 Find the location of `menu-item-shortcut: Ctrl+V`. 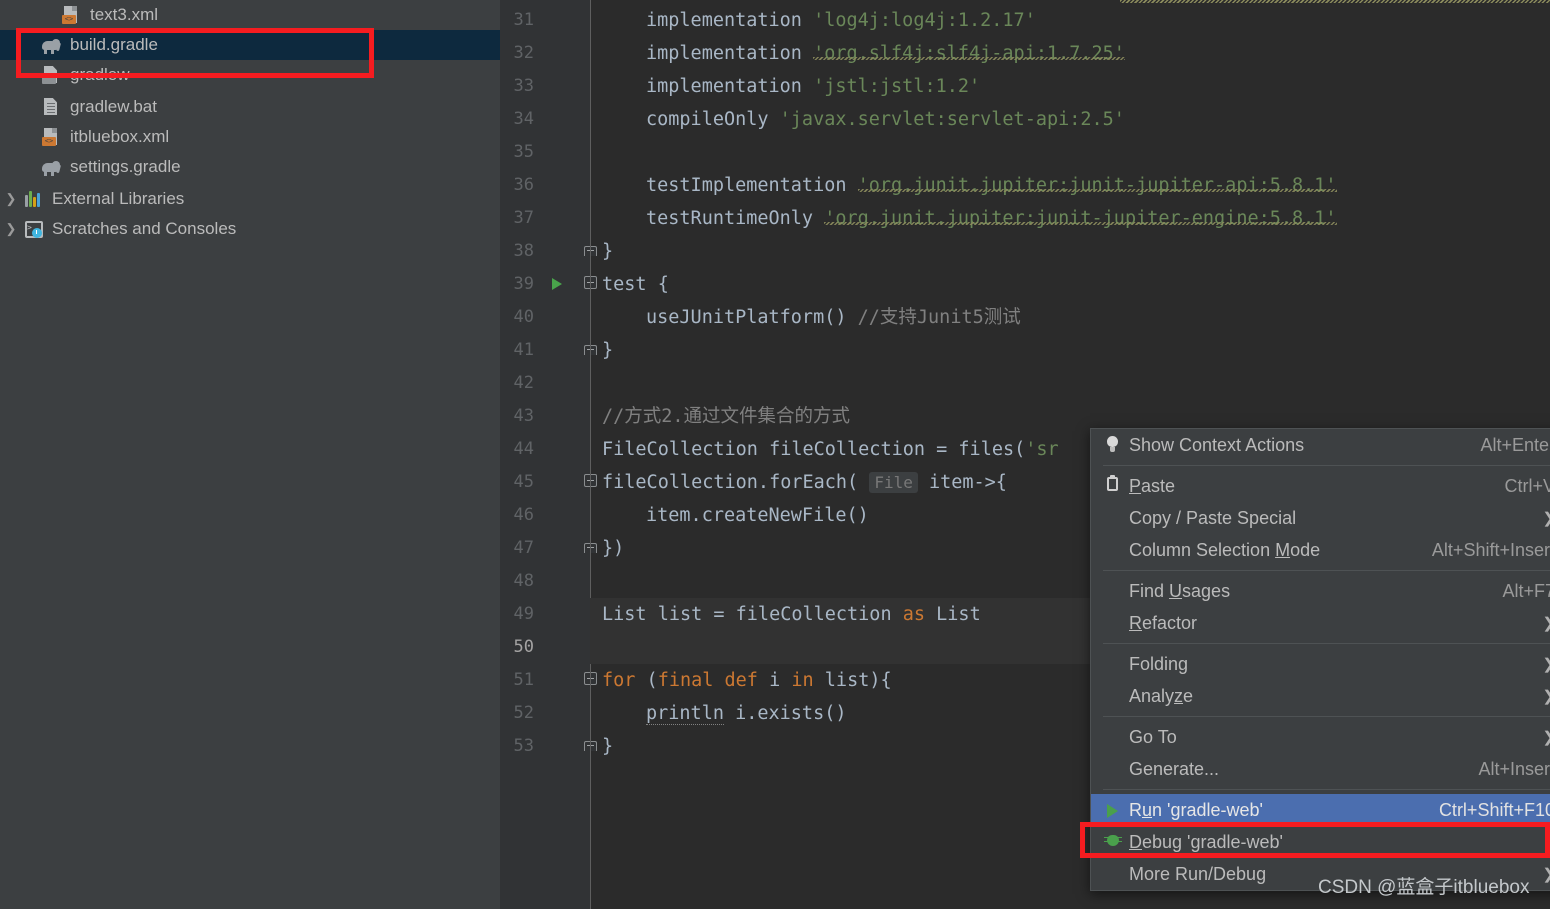

menu-item-shortcut: Ctrl+V is located at coordinates (1527, 485).